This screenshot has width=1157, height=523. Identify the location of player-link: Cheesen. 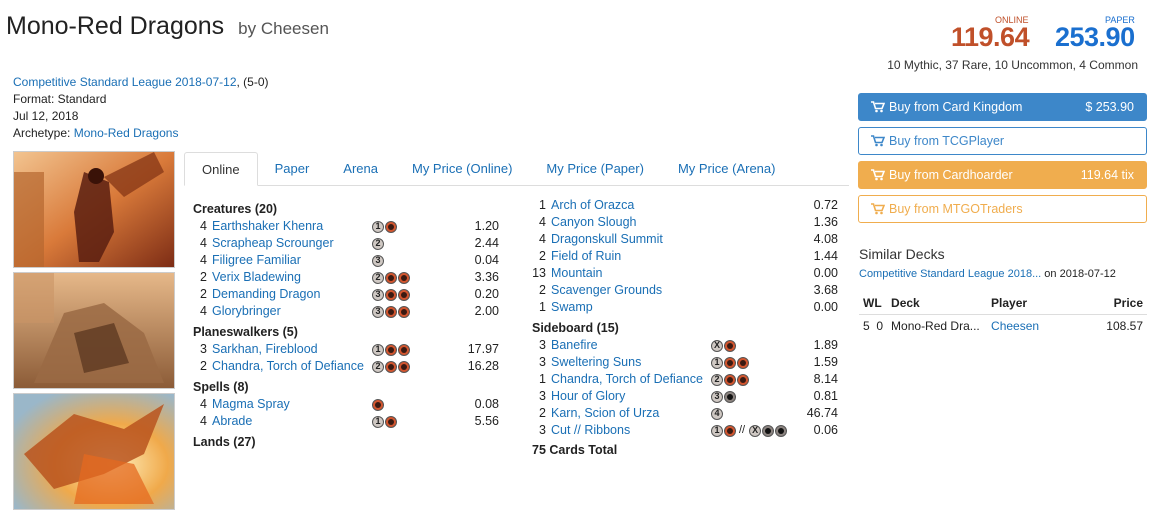
(1015, 326).